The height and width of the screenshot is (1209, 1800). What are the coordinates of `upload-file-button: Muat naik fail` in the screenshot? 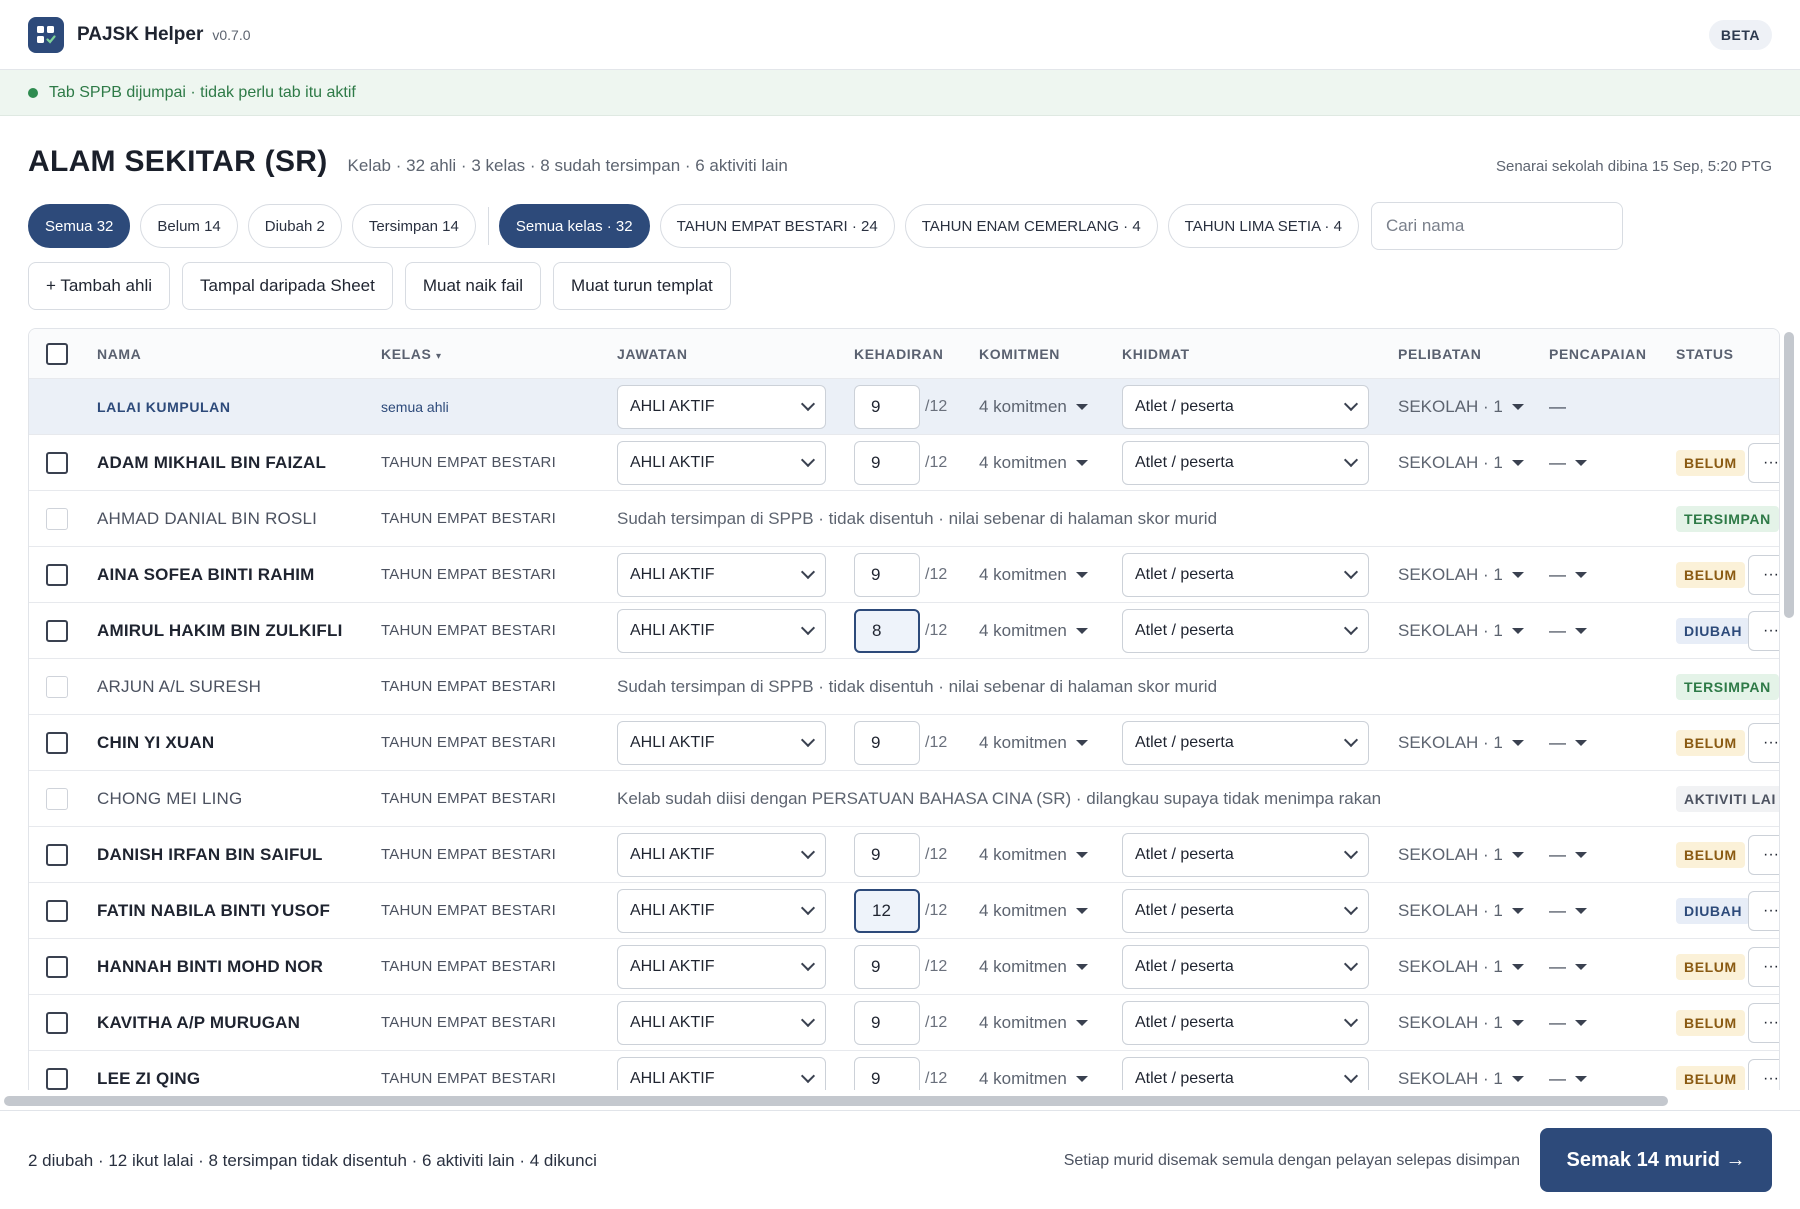 It's located at (473, 286).